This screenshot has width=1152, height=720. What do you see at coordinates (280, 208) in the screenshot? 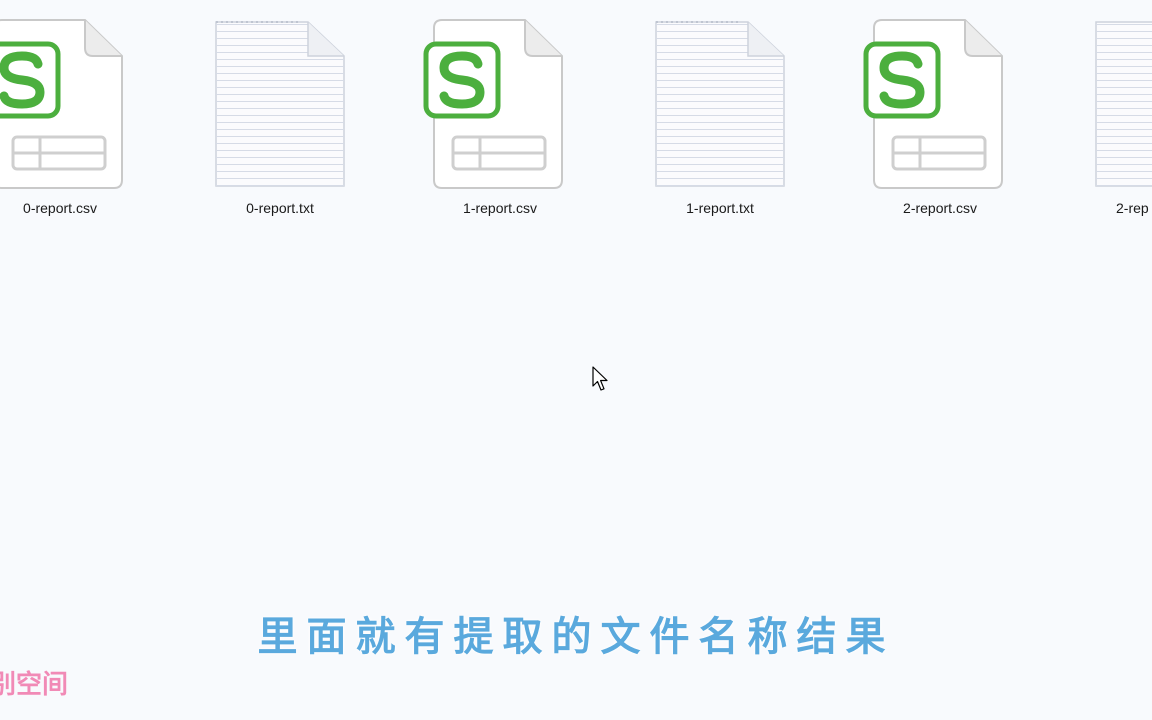
I see `file-name-label: 0-report.txt` at bounding box center [280, 208].